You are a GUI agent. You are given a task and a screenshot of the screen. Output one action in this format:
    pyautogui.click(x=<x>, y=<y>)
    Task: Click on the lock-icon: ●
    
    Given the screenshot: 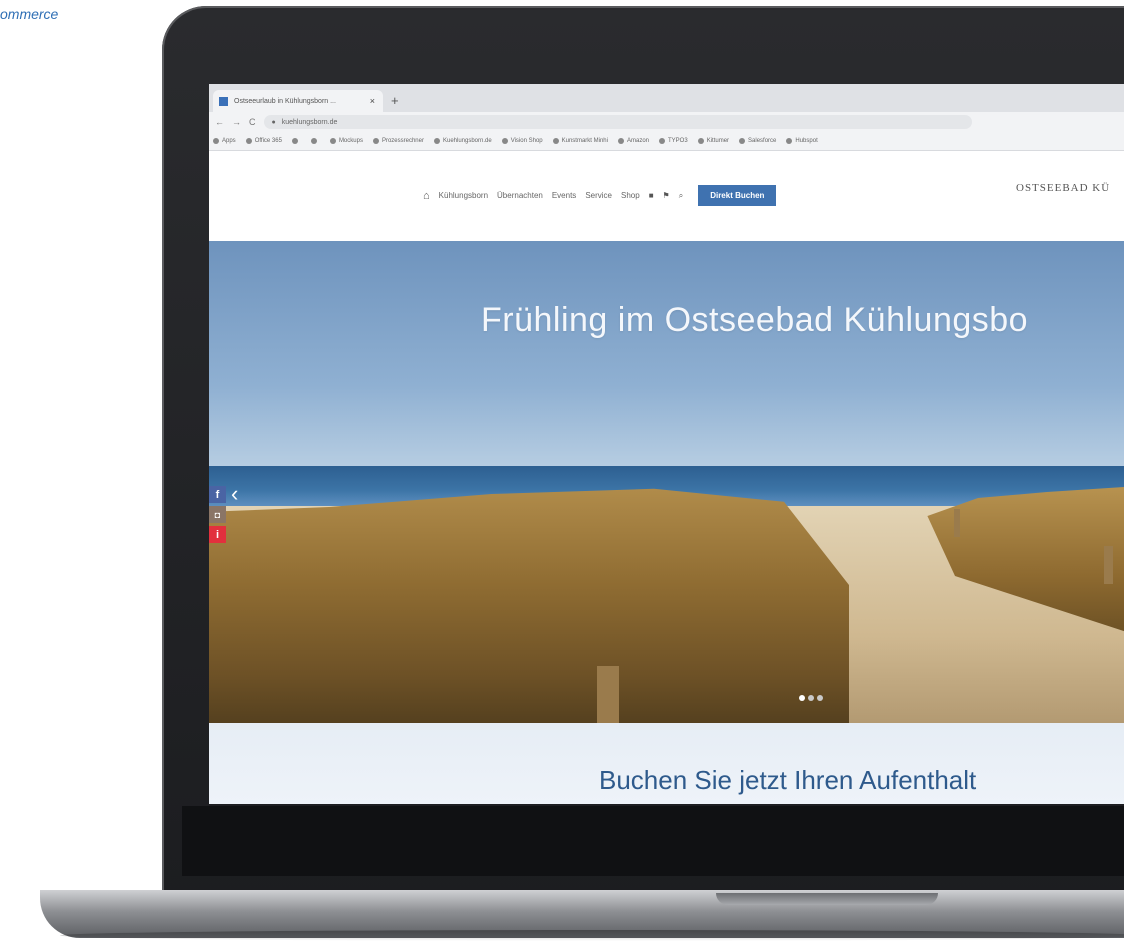 What is the action you would take?
    pyautogui.click(x=273, y=122)
    